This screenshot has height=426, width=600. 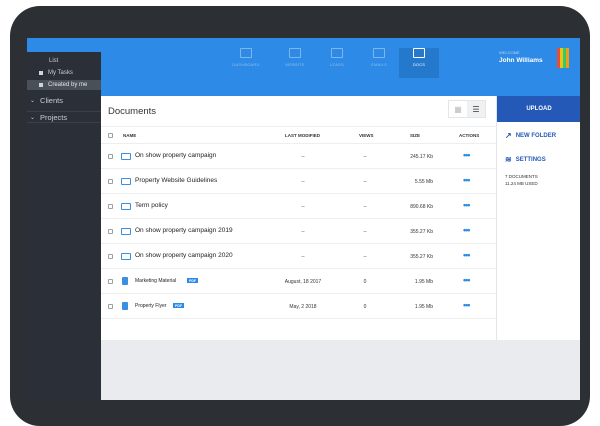 I want to click on column-size: SIZE, so click(x=415, y=135).